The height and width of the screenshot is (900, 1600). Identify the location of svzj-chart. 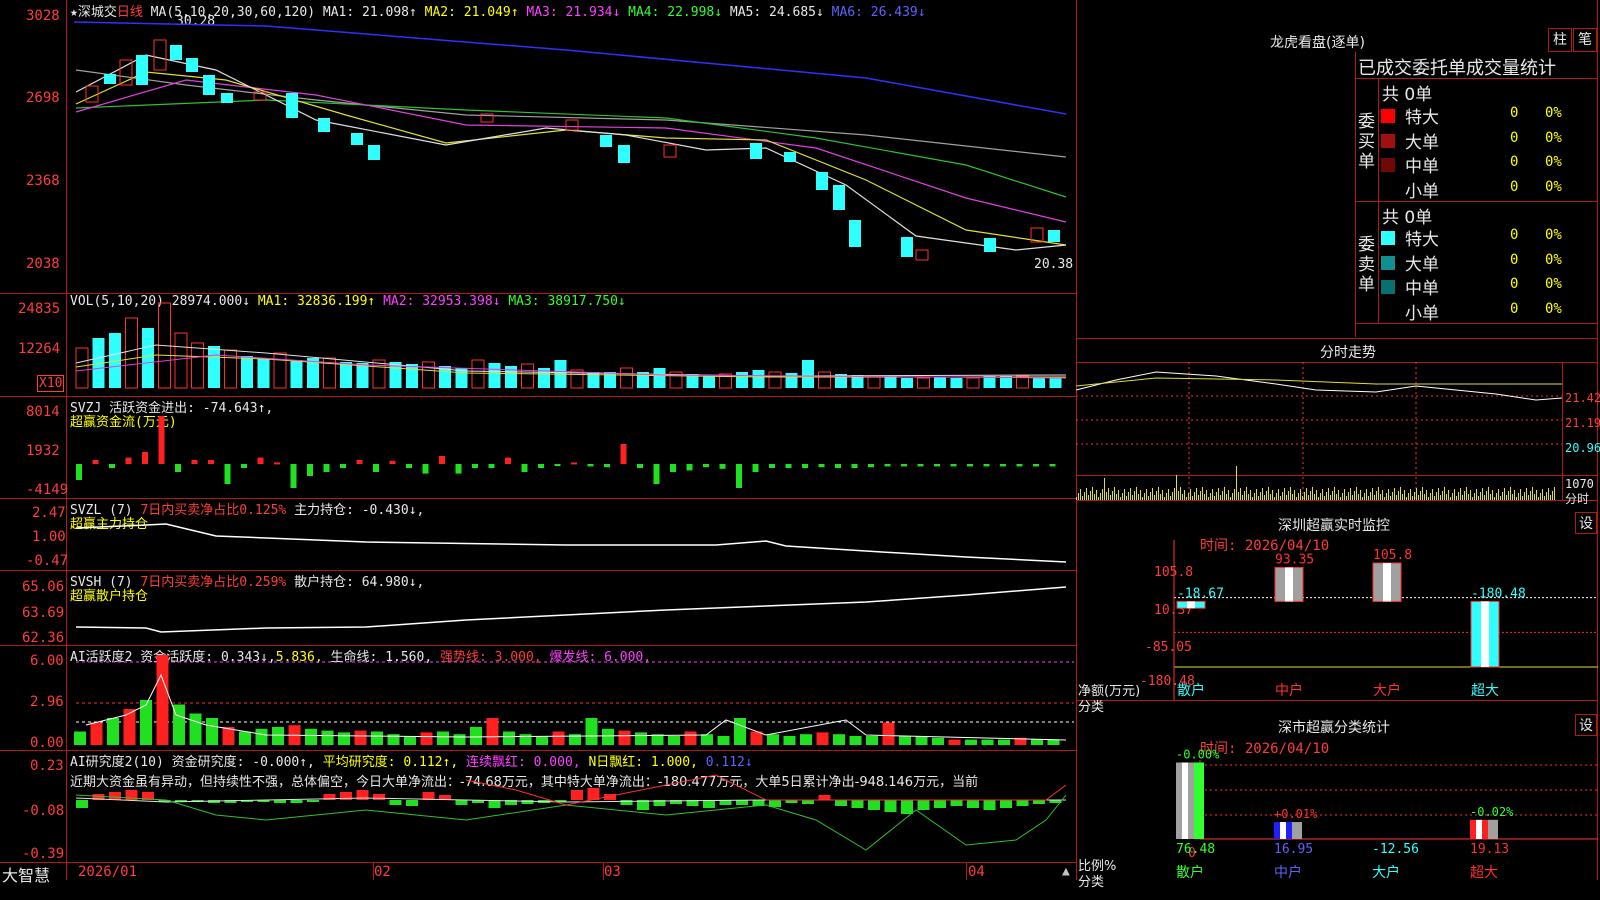
(571, 447).